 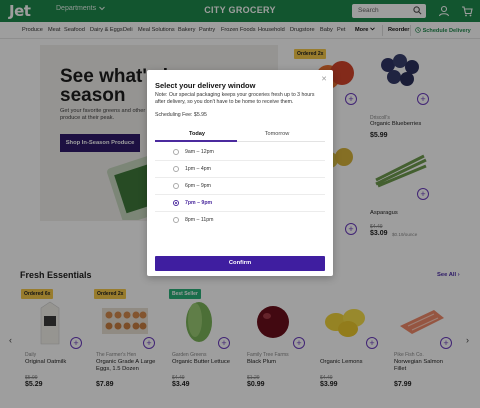 I want to click on slot-label: 8pm – 11pm, so click(x=199, y=220).